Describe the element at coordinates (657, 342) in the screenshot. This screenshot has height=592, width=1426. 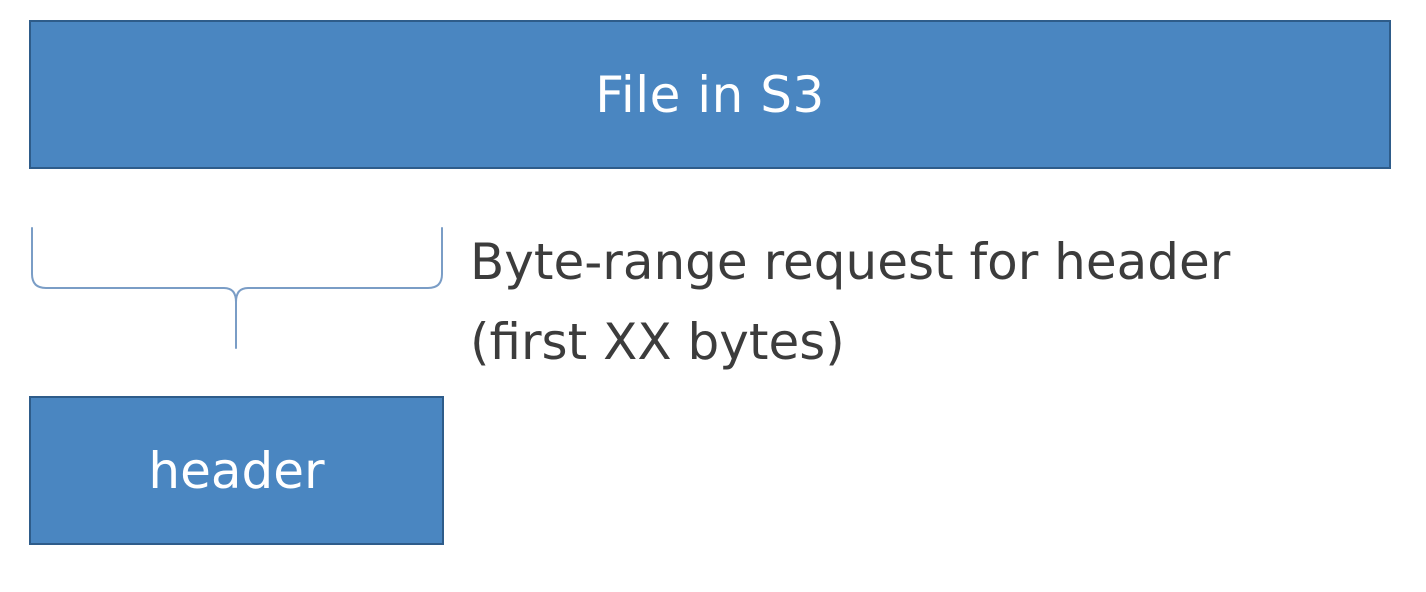
I see `callout-line-2: (first XX bytes)` at that location.